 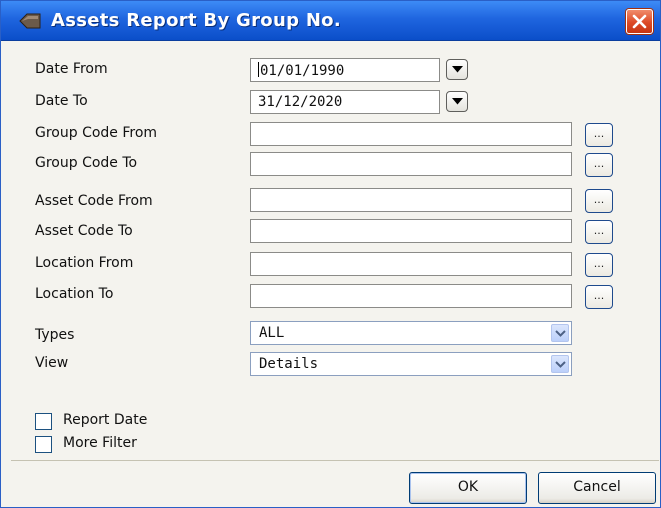 I want to click on view-dropdown-button, so click(x=560, y=364).